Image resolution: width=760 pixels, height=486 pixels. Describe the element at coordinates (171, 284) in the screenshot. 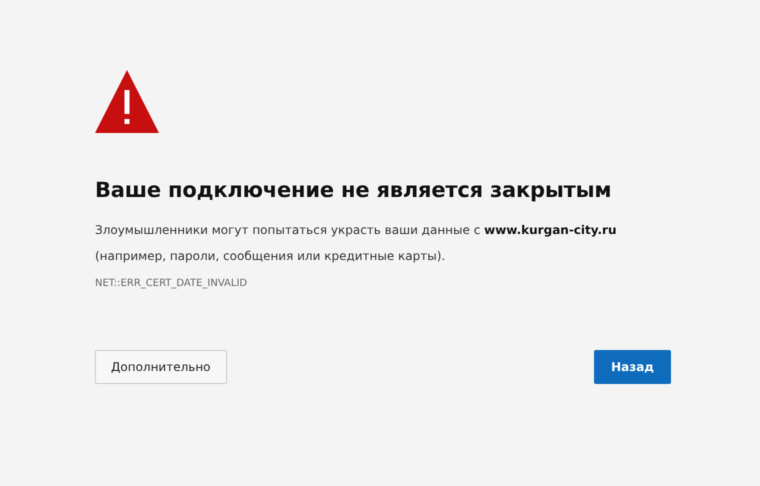

I see `error-code: NET::ERR_CERT_DATE_INVALID` at that location.